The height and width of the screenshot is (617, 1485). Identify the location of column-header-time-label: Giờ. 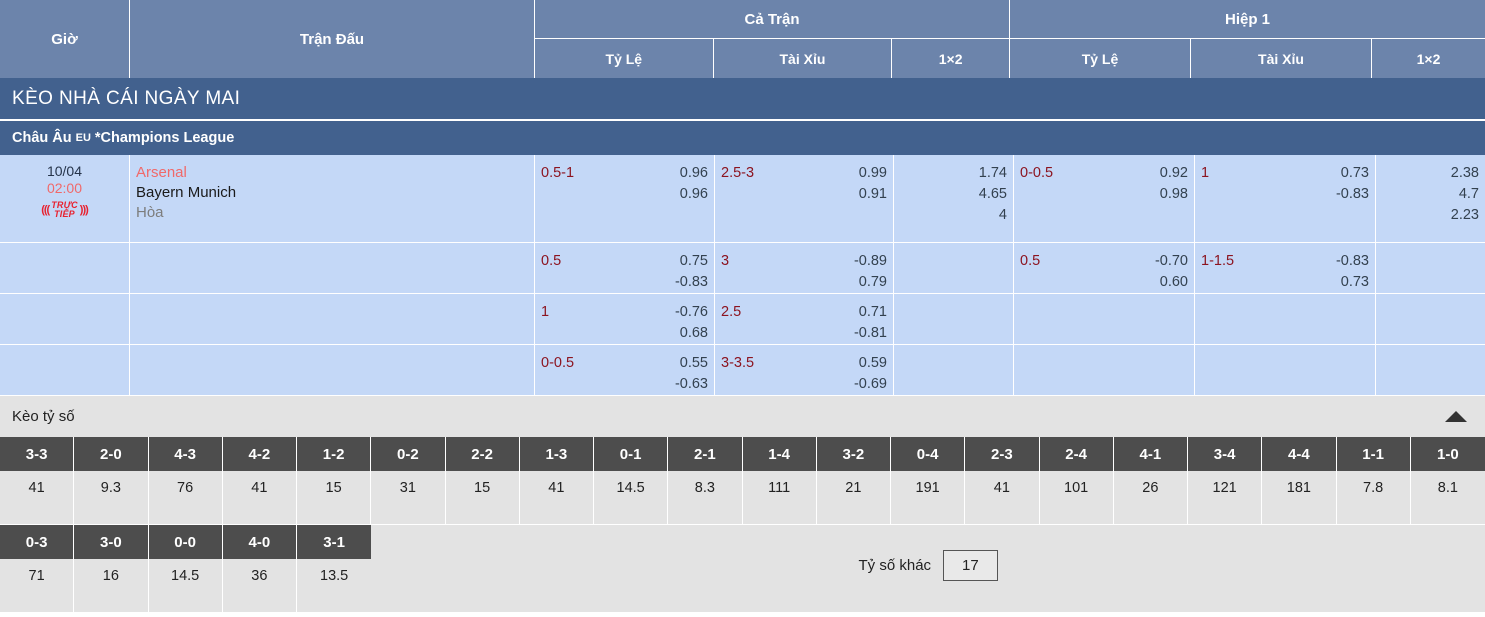
(64, 39).